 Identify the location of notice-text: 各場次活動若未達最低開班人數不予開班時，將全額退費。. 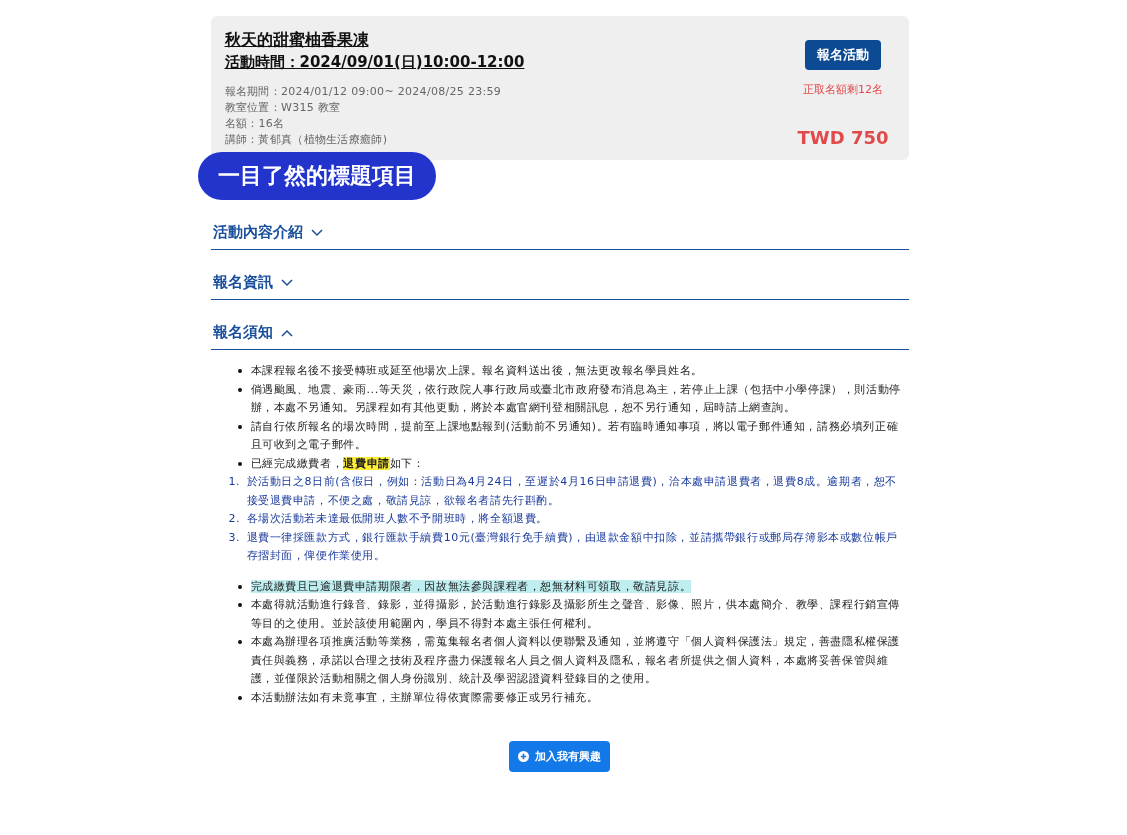
(398, 519).